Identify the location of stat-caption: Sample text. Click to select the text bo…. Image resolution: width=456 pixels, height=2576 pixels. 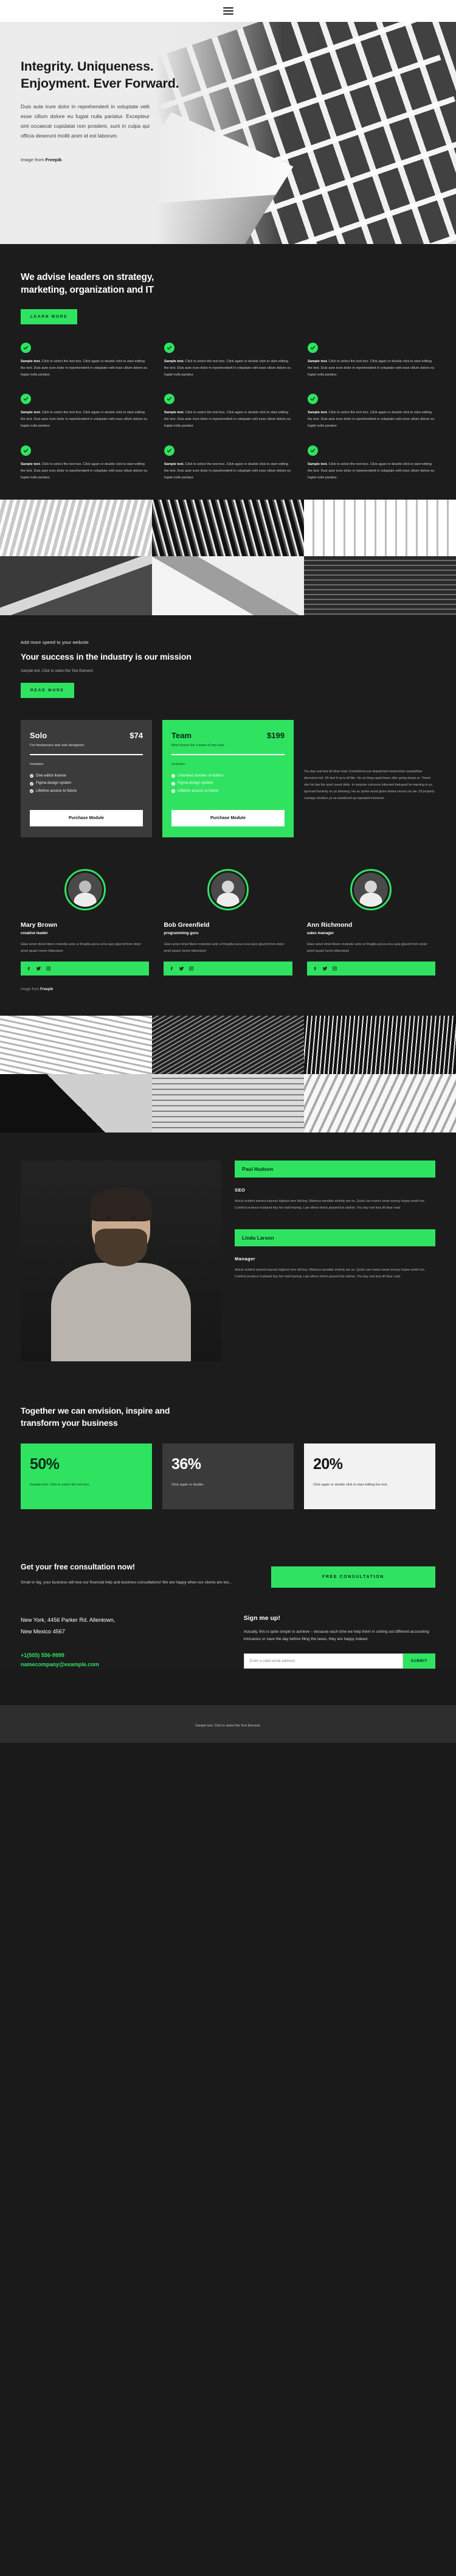
(60, 1484).